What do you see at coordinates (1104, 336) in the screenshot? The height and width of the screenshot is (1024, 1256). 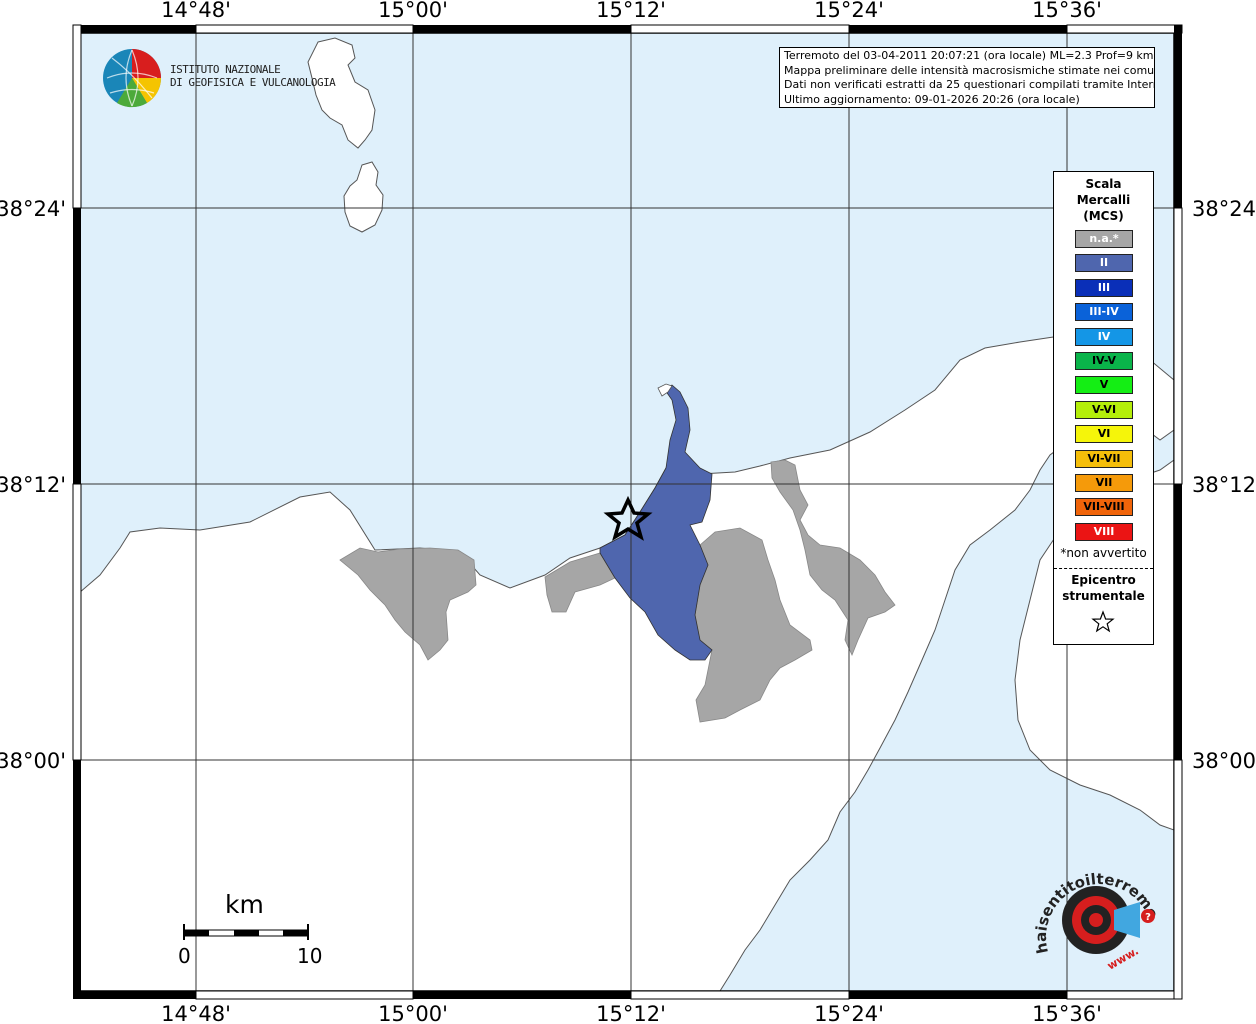 I see `legend-item-iv: IV` at bounding box center [1104, 336].